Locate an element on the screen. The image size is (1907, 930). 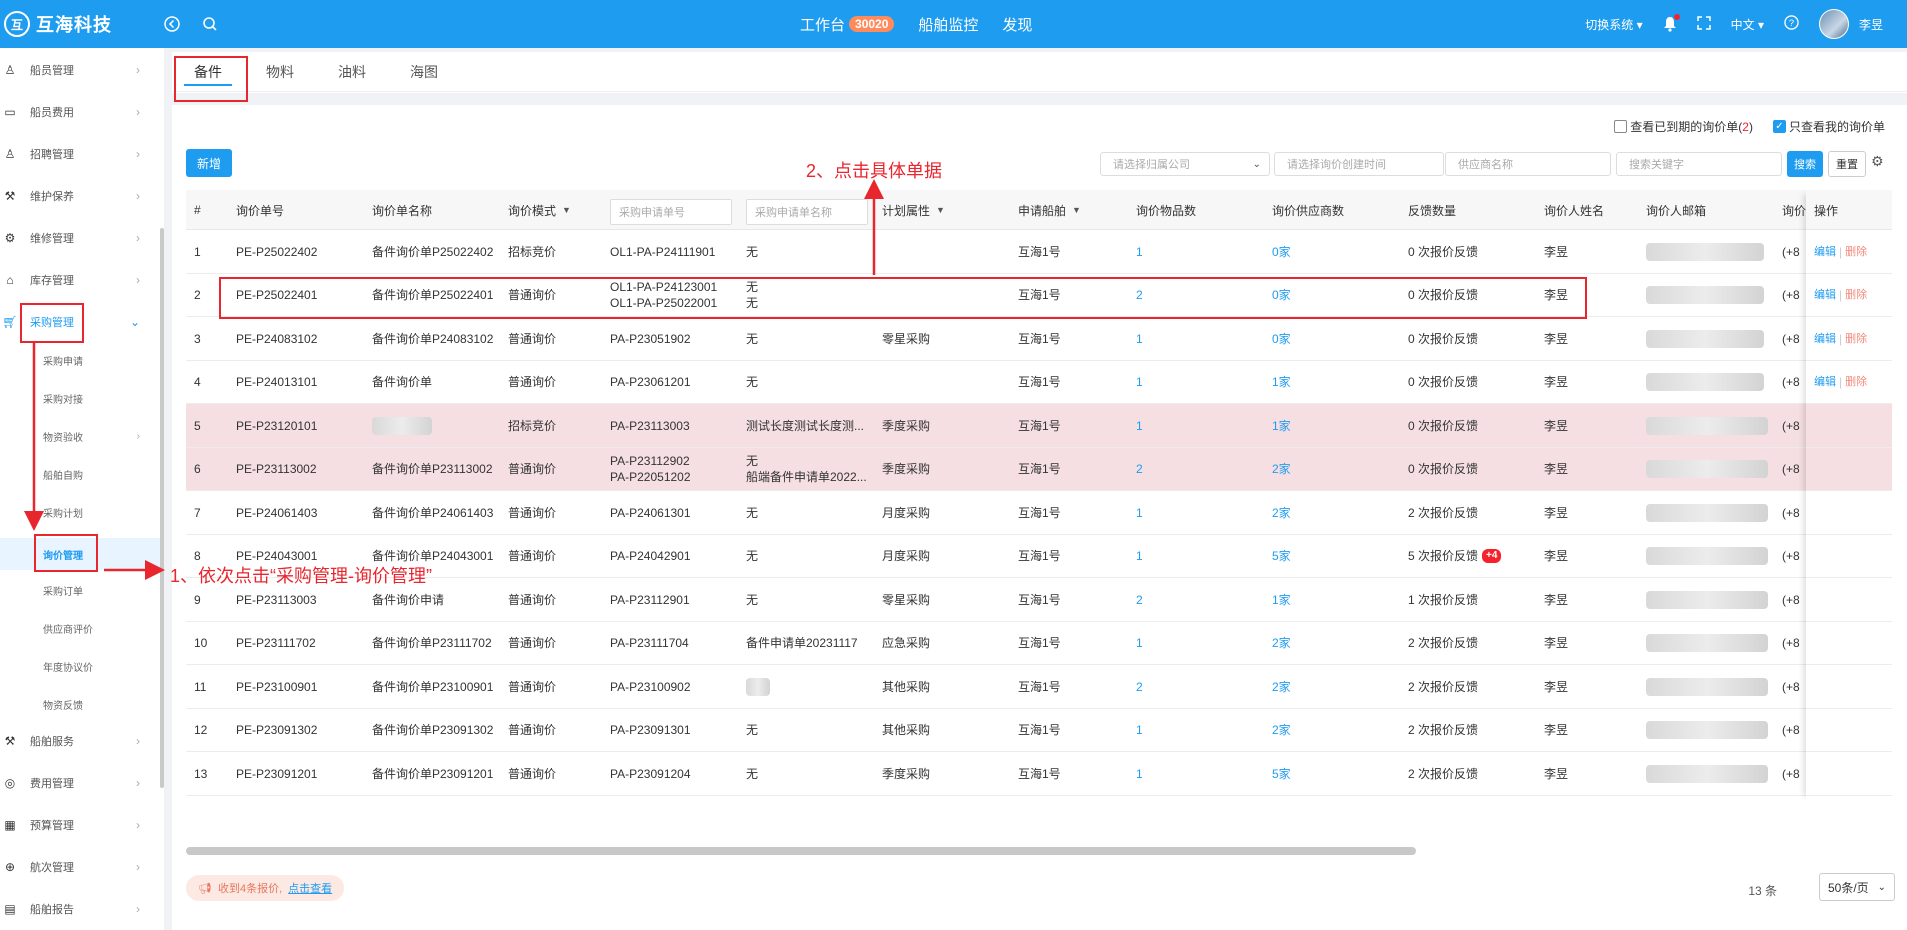
help-icon: ? is located at coordinates (1791, 24).